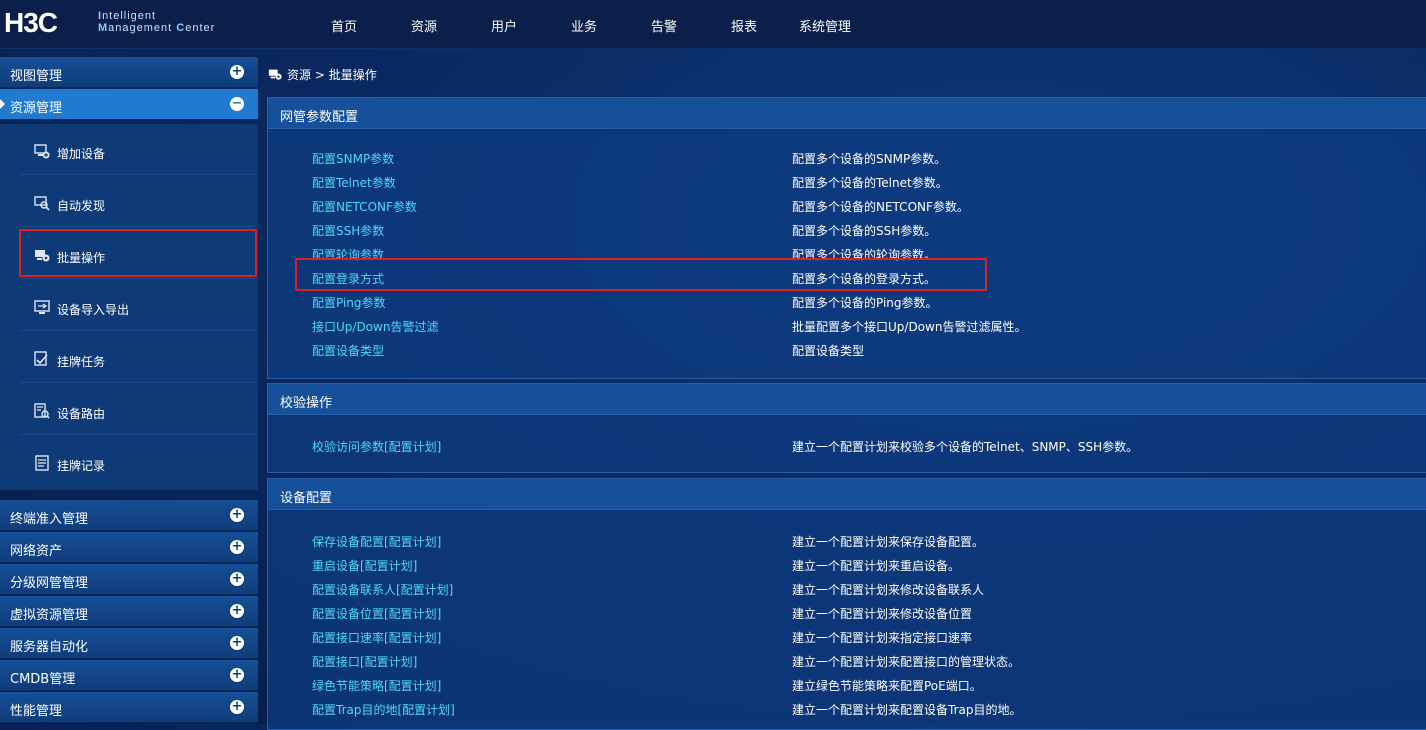  I want to click on link-config-device-type: 配置设备类型, so click(348, 350).